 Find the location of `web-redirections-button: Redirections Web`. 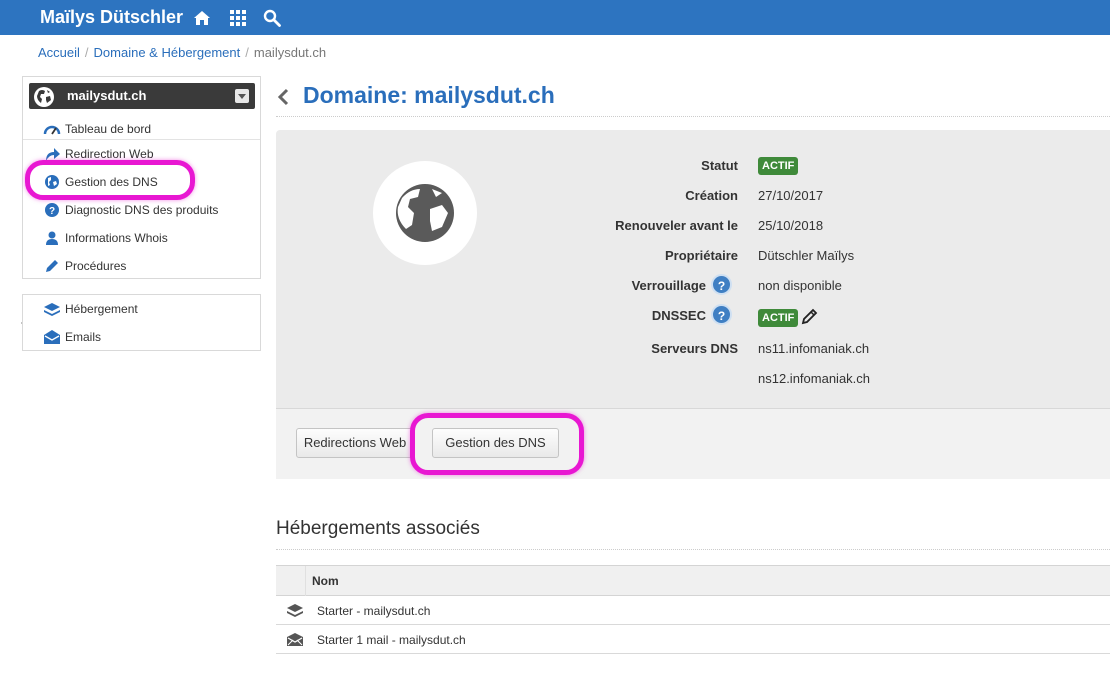

web-redirections-button: Redirections Web is located at coordinates (355, 443).